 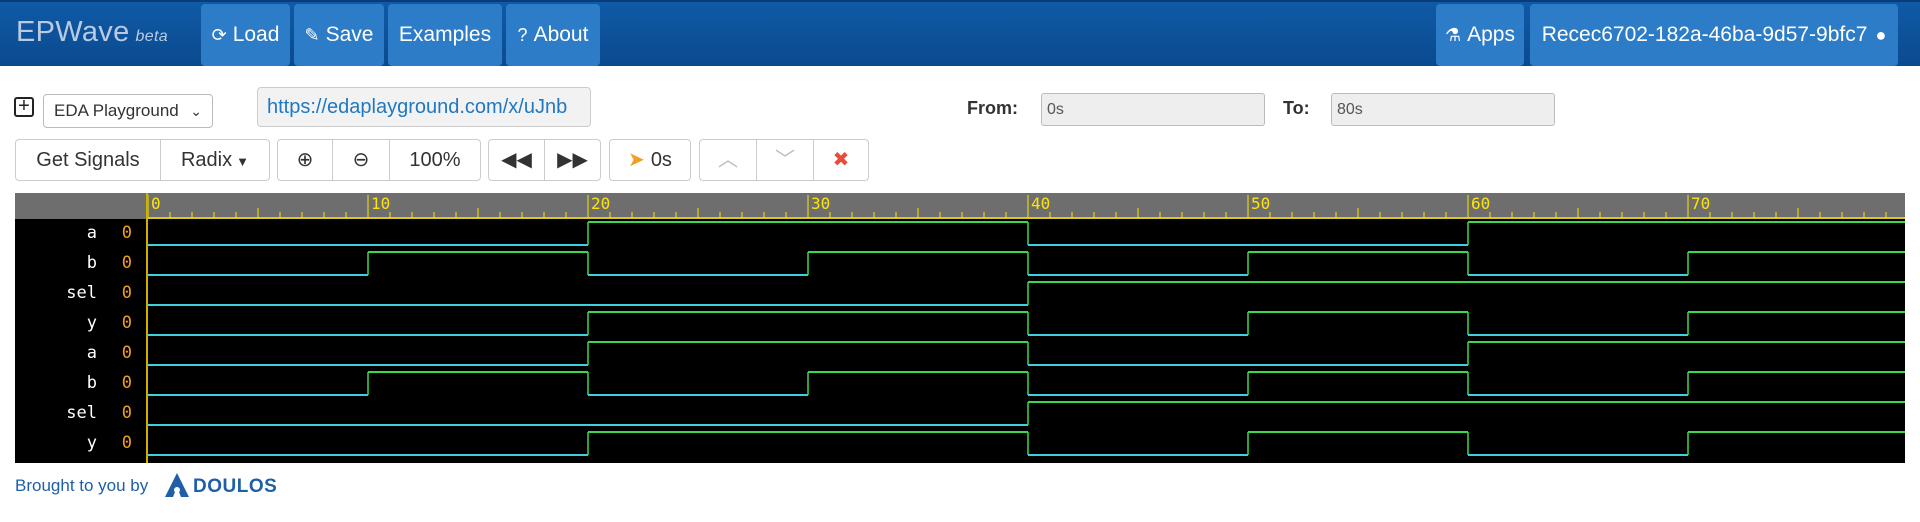 I want to click on ruler-tick-label: 70, so click(x=1700, y=203).